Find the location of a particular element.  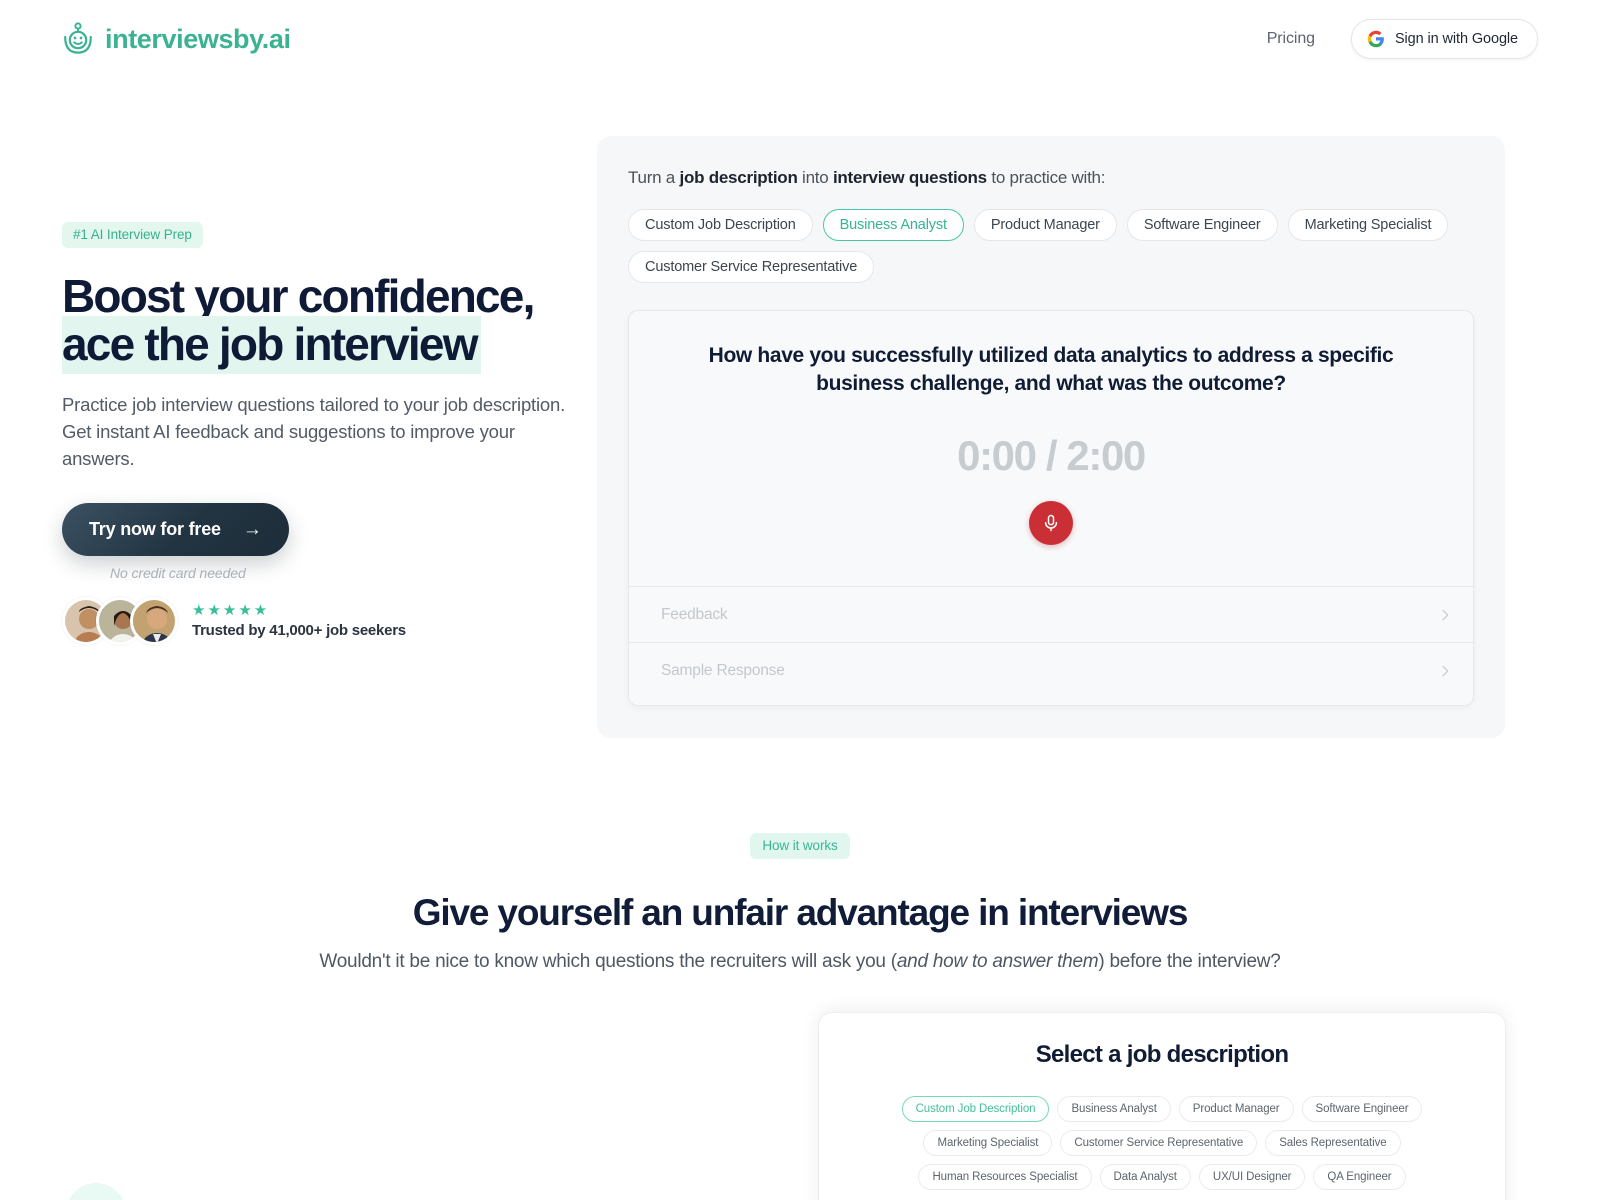

nav-pricing-link: Pricing is located at coordinates (1291, 39).